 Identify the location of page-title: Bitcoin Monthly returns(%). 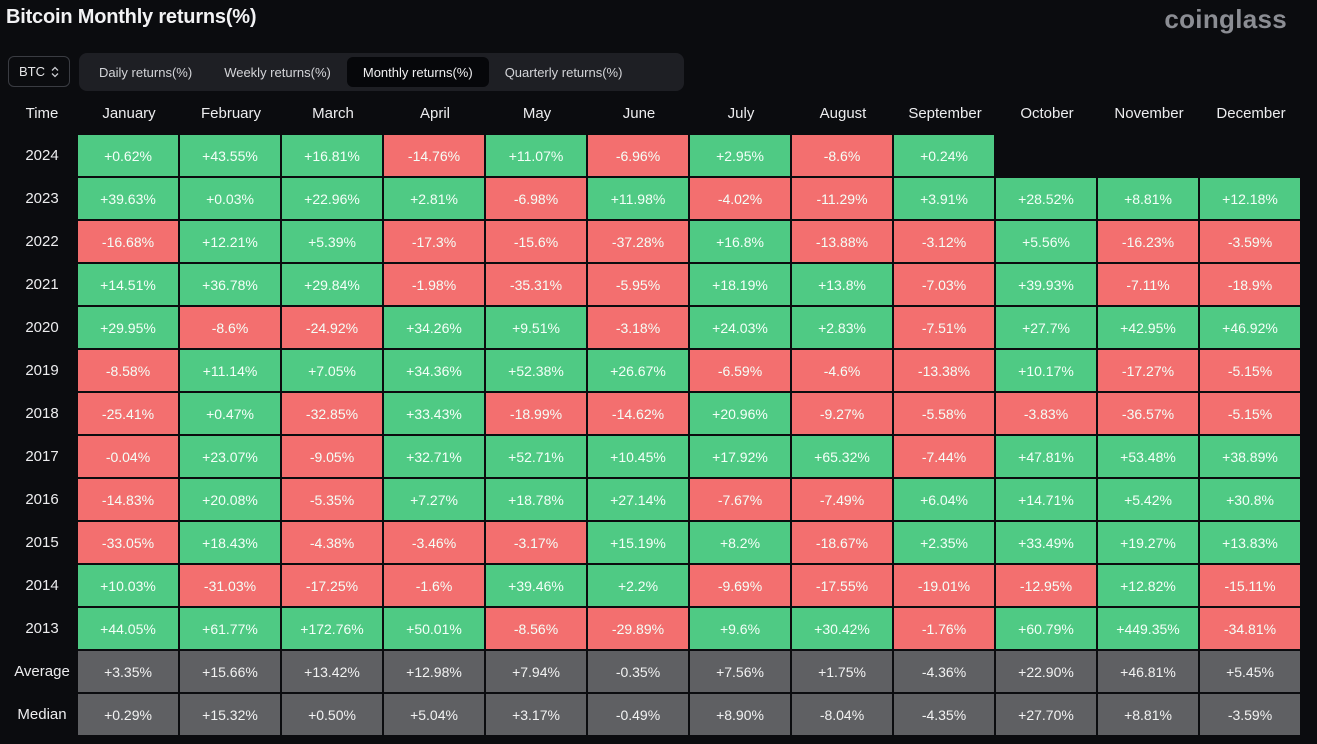
(131, 17).